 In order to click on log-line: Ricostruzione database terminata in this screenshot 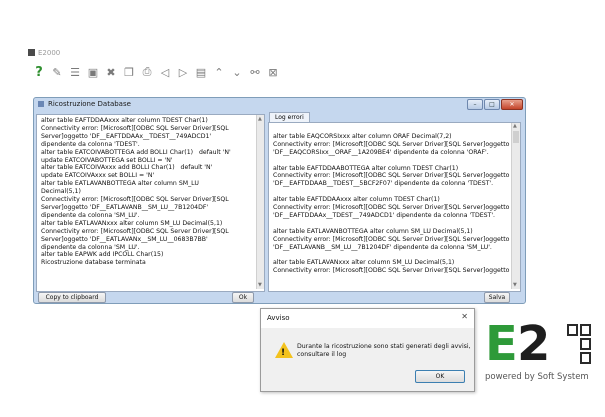, I will do `click(93, 263)`.